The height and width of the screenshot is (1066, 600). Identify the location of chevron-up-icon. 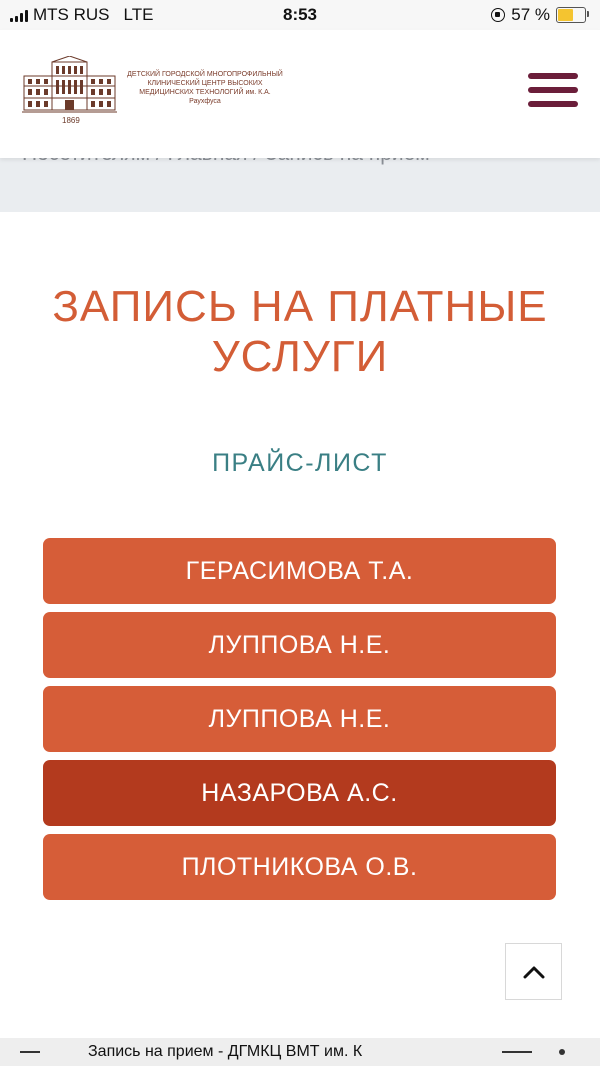
(533, 972).